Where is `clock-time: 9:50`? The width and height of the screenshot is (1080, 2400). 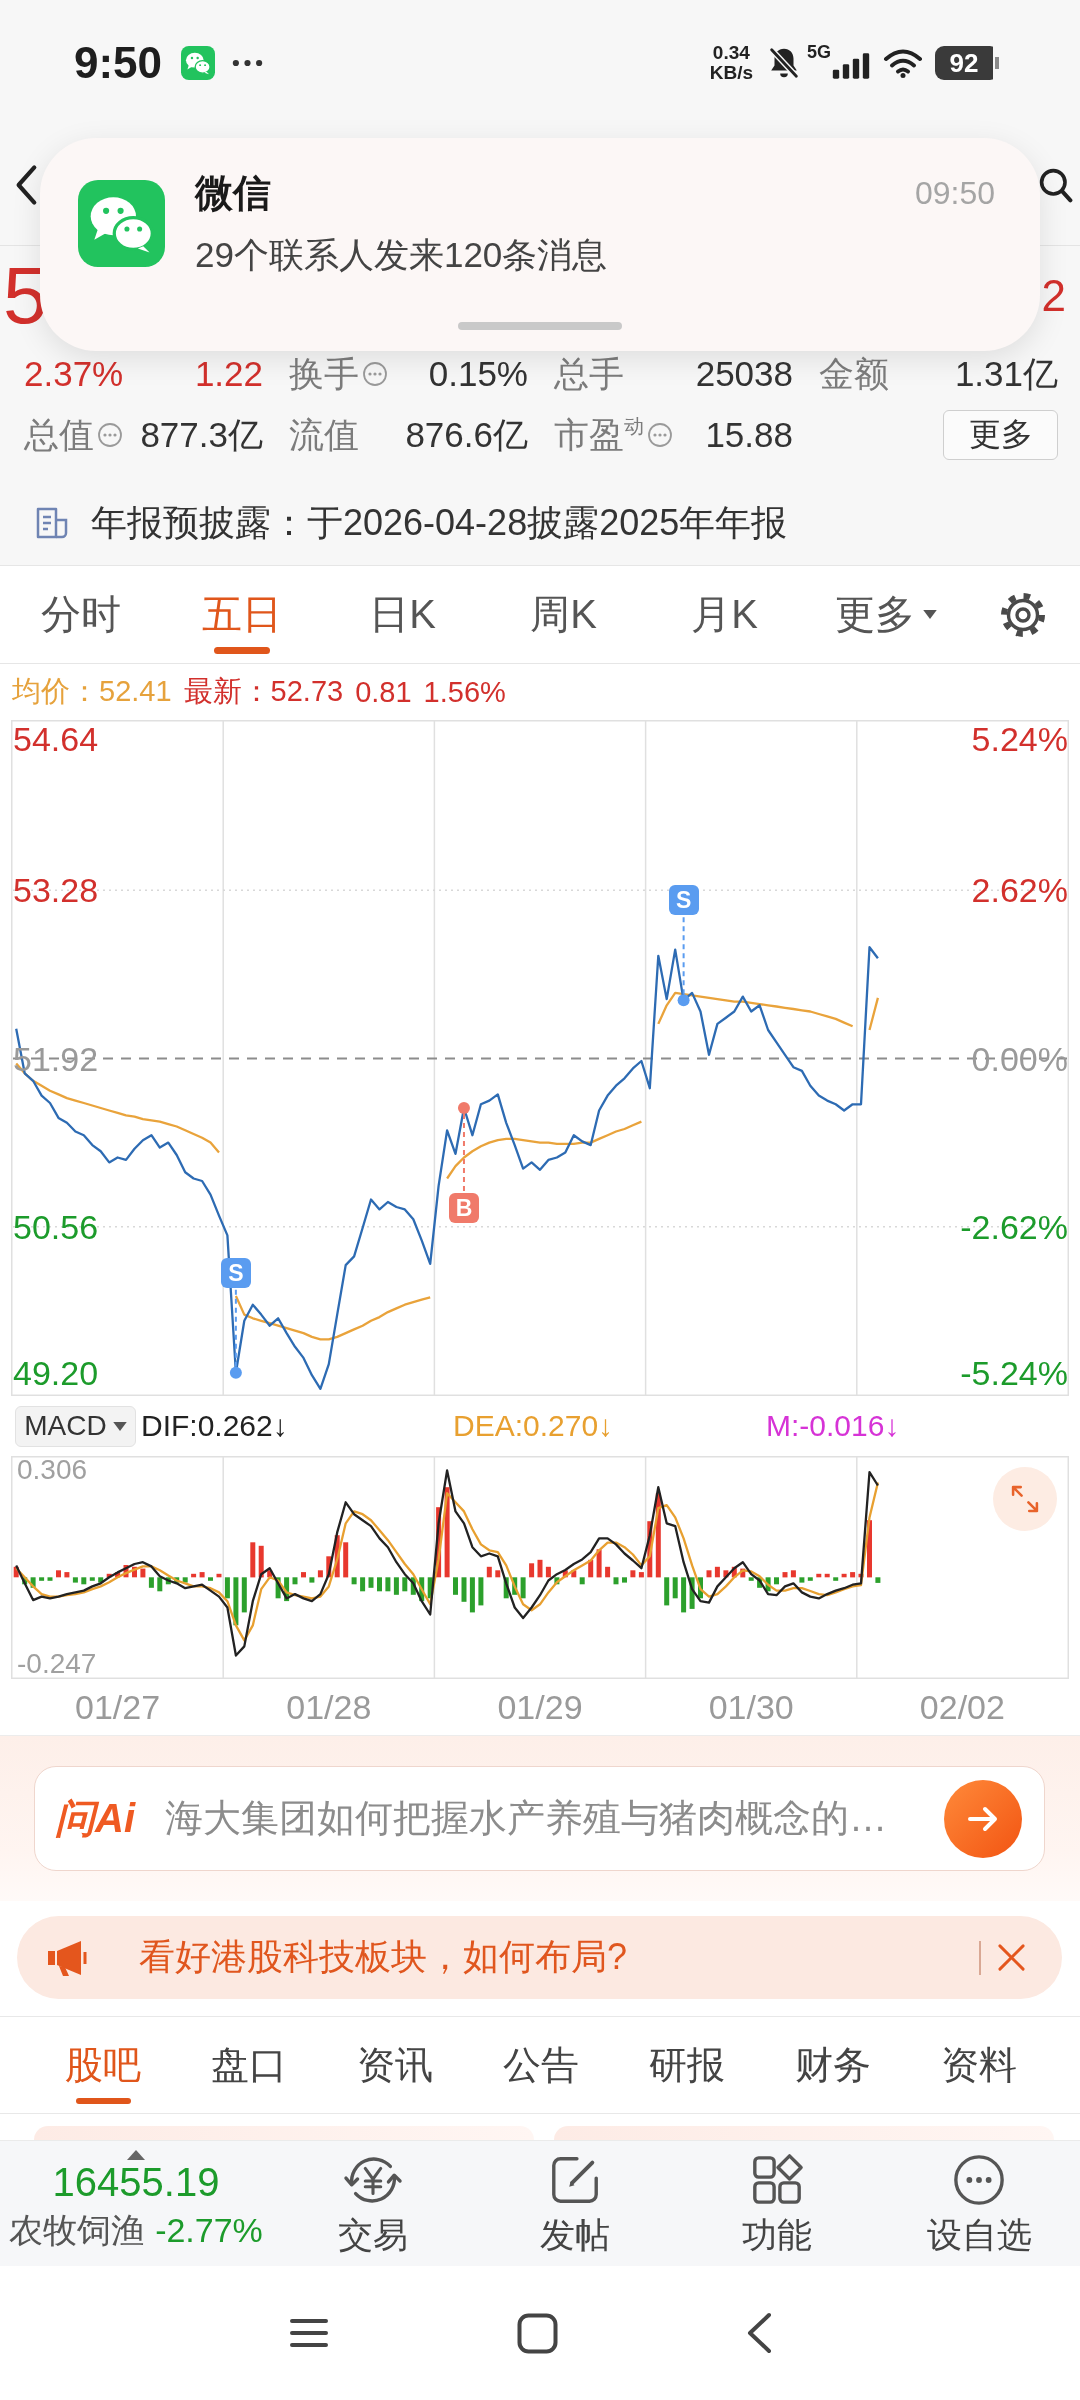
clock-time: 9:50 is located at coordinates (118, 62).